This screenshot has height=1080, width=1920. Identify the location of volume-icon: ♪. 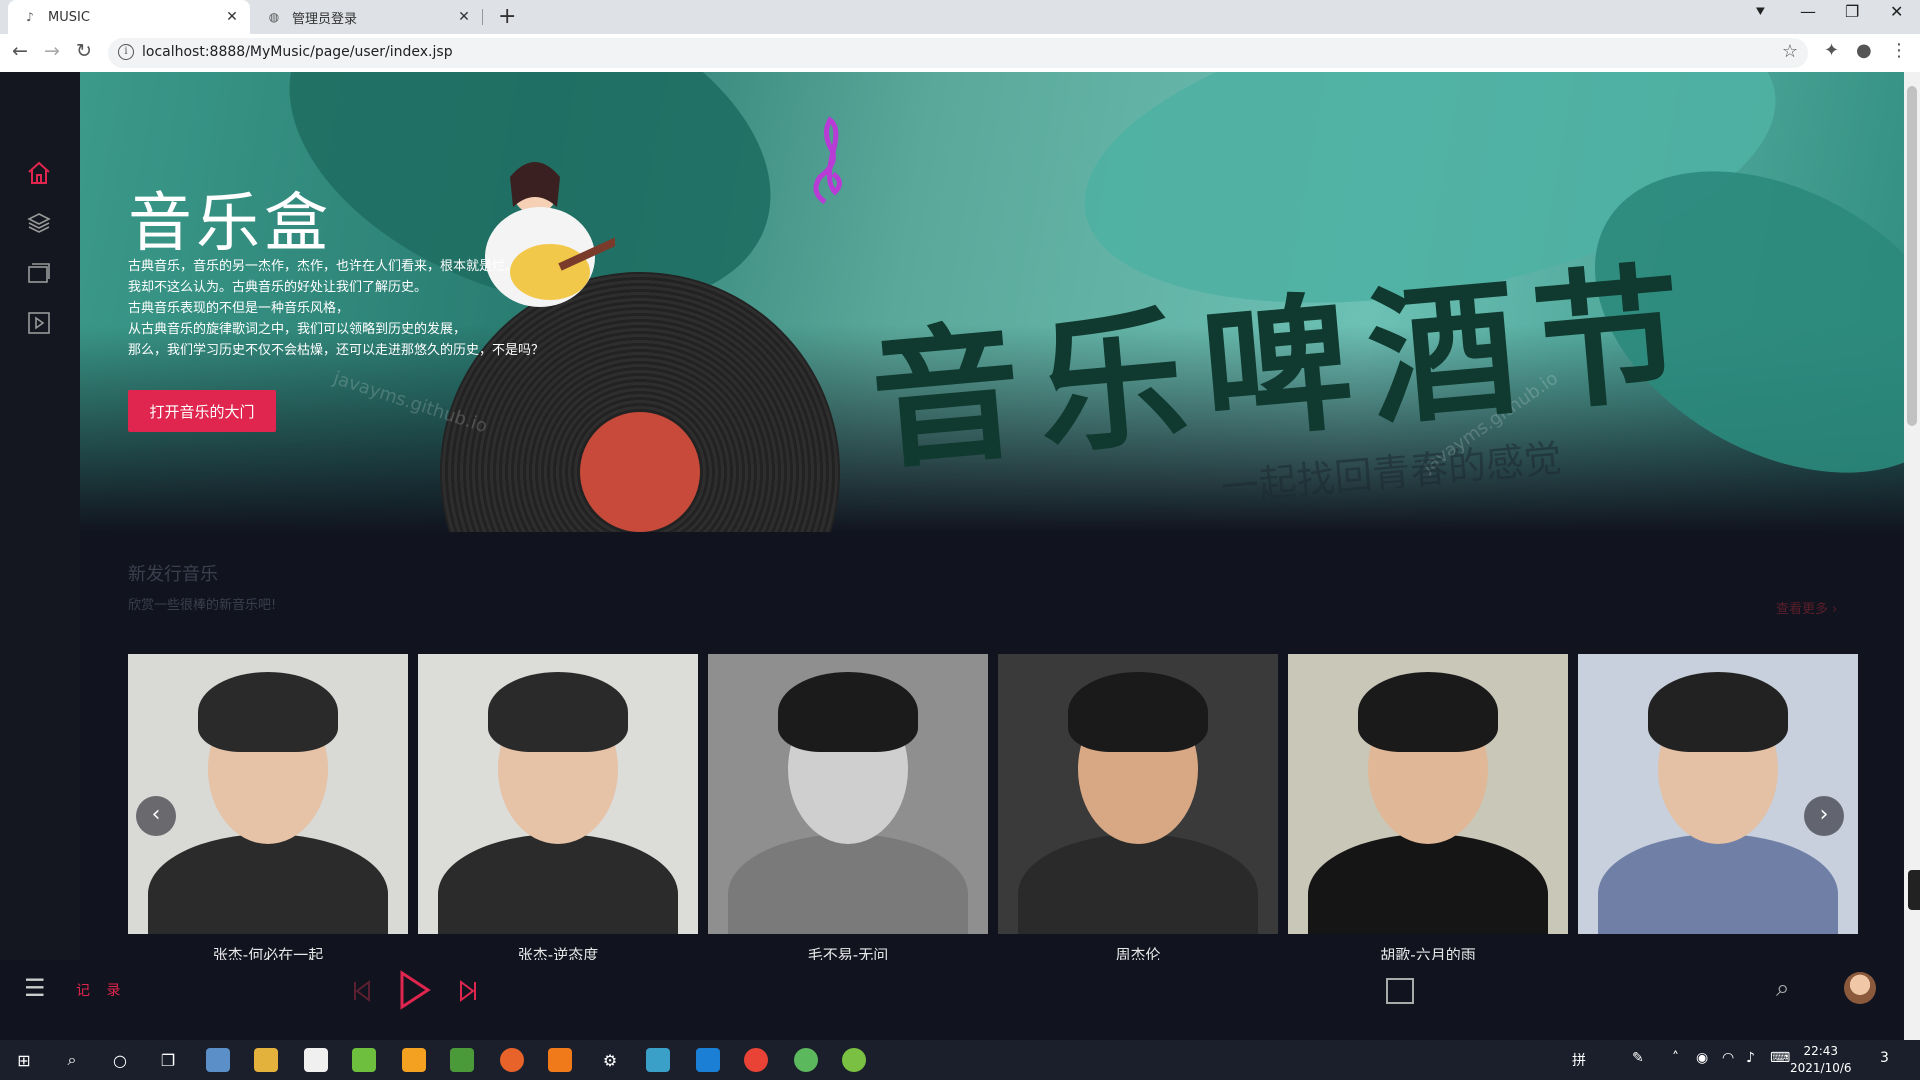
(1750, 1058).